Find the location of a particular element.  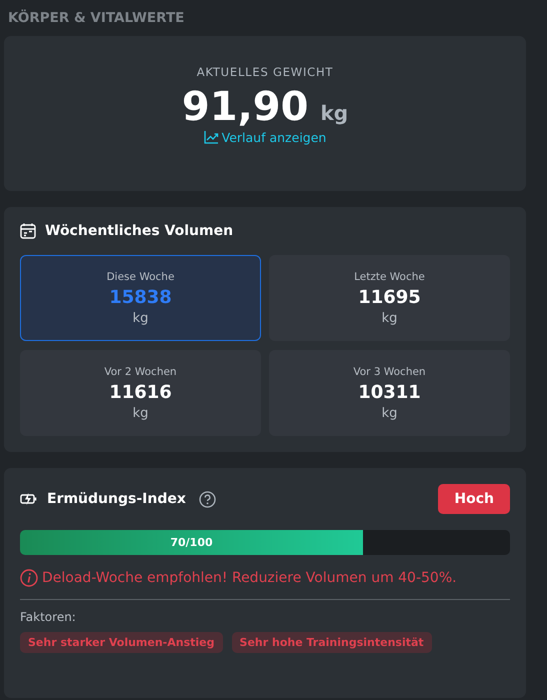

week-tile: Vor 3 Wochen 10311 kg is located at coordinates (389, 393).